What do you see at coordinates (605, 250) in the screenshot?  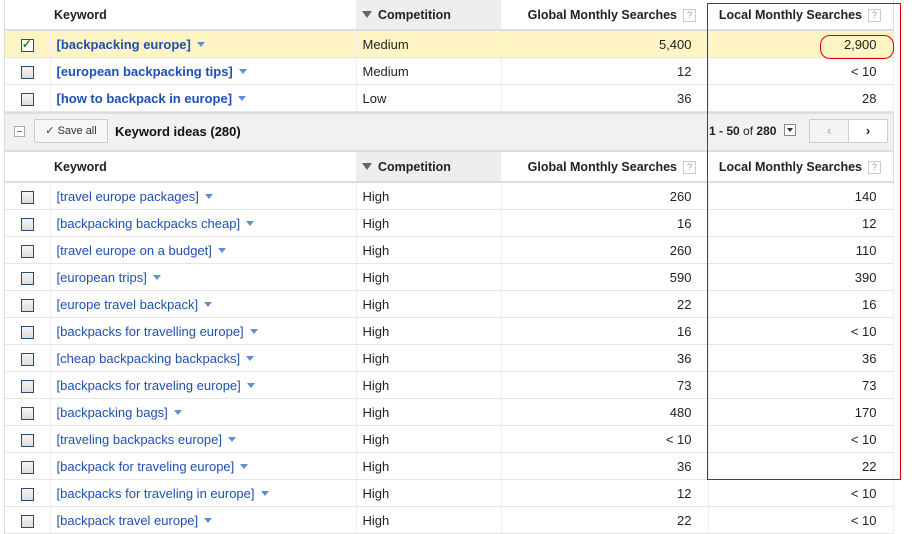 I see `global-searches-cell: 260` at bounding box center [605, 250].